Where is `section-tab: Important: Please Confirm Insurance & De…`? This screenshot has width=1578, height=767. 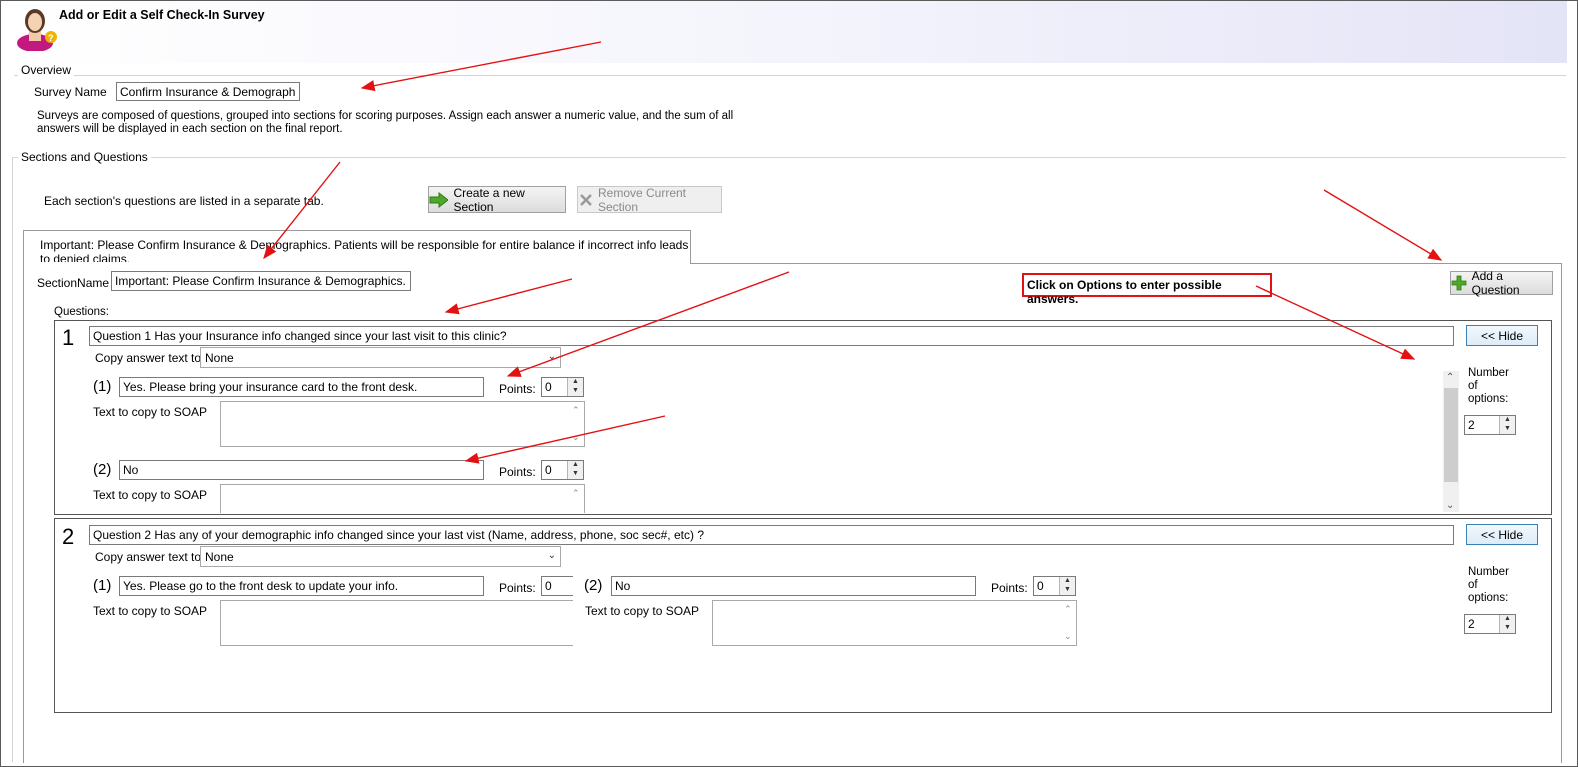 section-tab: Important: Please Confirm Insurance & De… is located at coordinates (357, 248).